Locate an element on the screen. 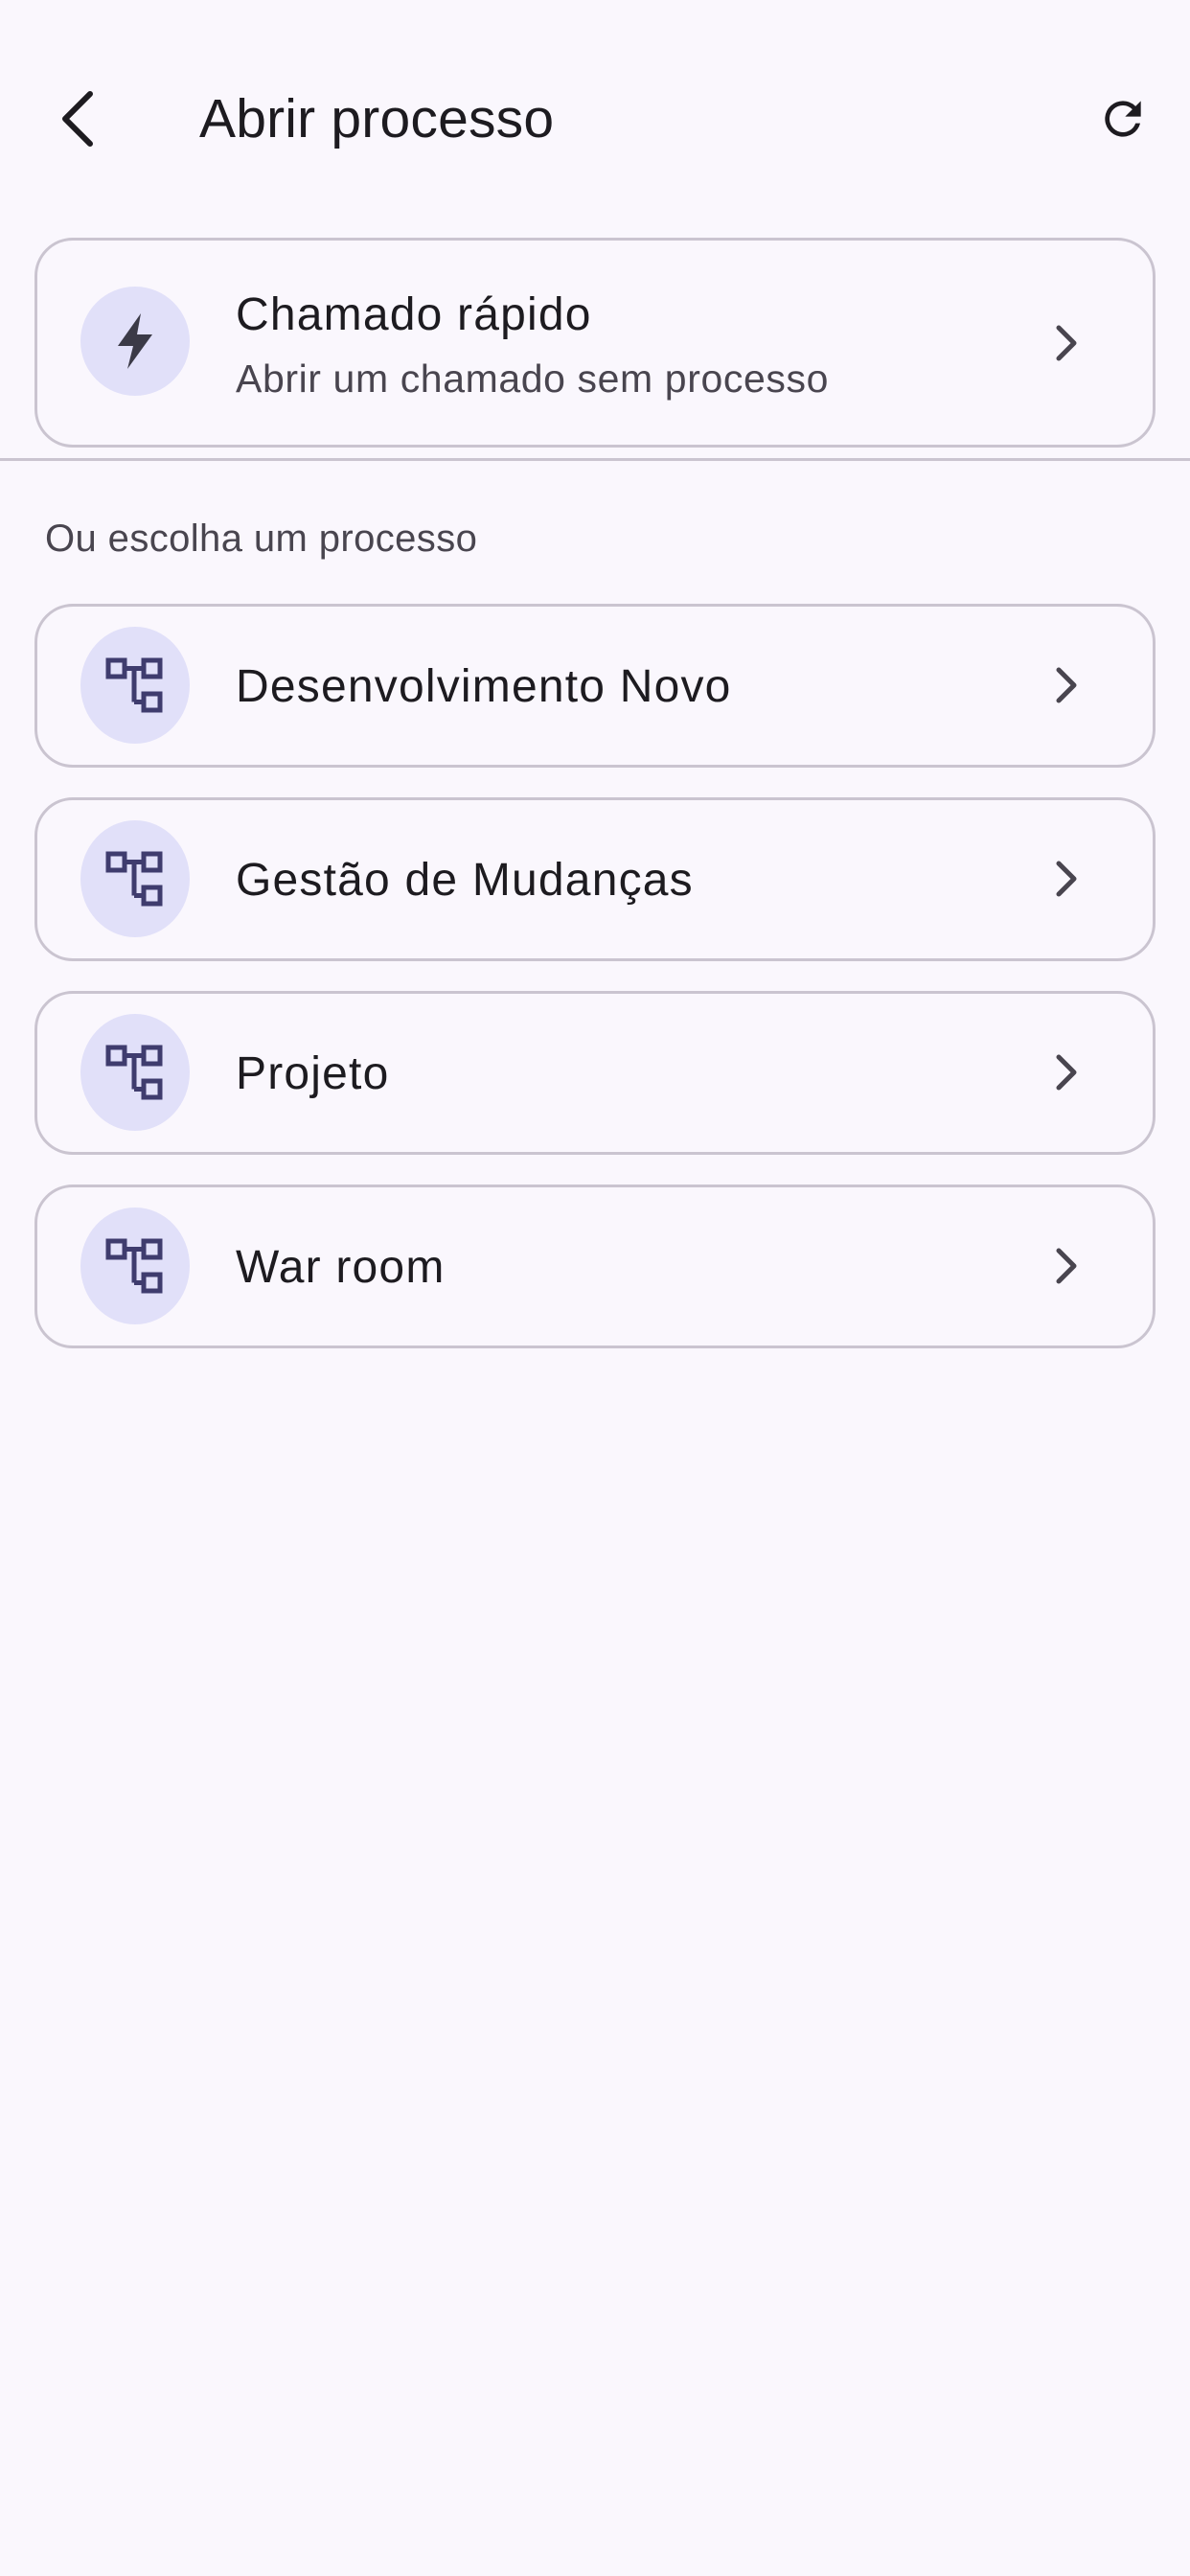 The width and height of the screenshot is (1190, 2576). process-item-3: War room is located at coordinates (595, 1266).